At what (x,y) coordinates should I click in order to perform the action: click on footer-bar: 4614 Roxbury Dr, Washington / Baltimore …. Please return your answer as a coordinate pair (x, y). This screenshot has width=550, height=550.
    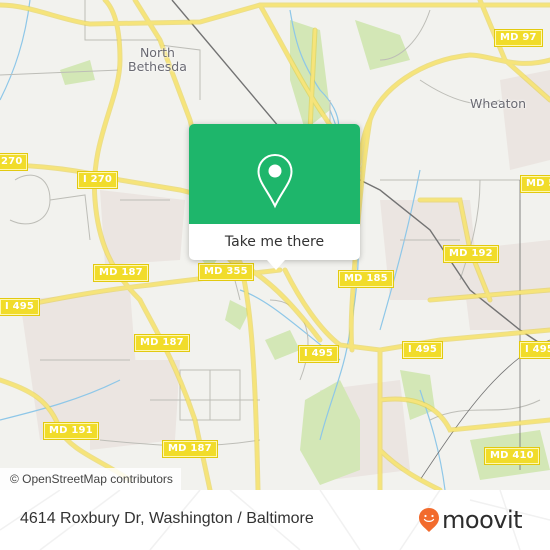
    Looking at the image, I should click on (275, 520).